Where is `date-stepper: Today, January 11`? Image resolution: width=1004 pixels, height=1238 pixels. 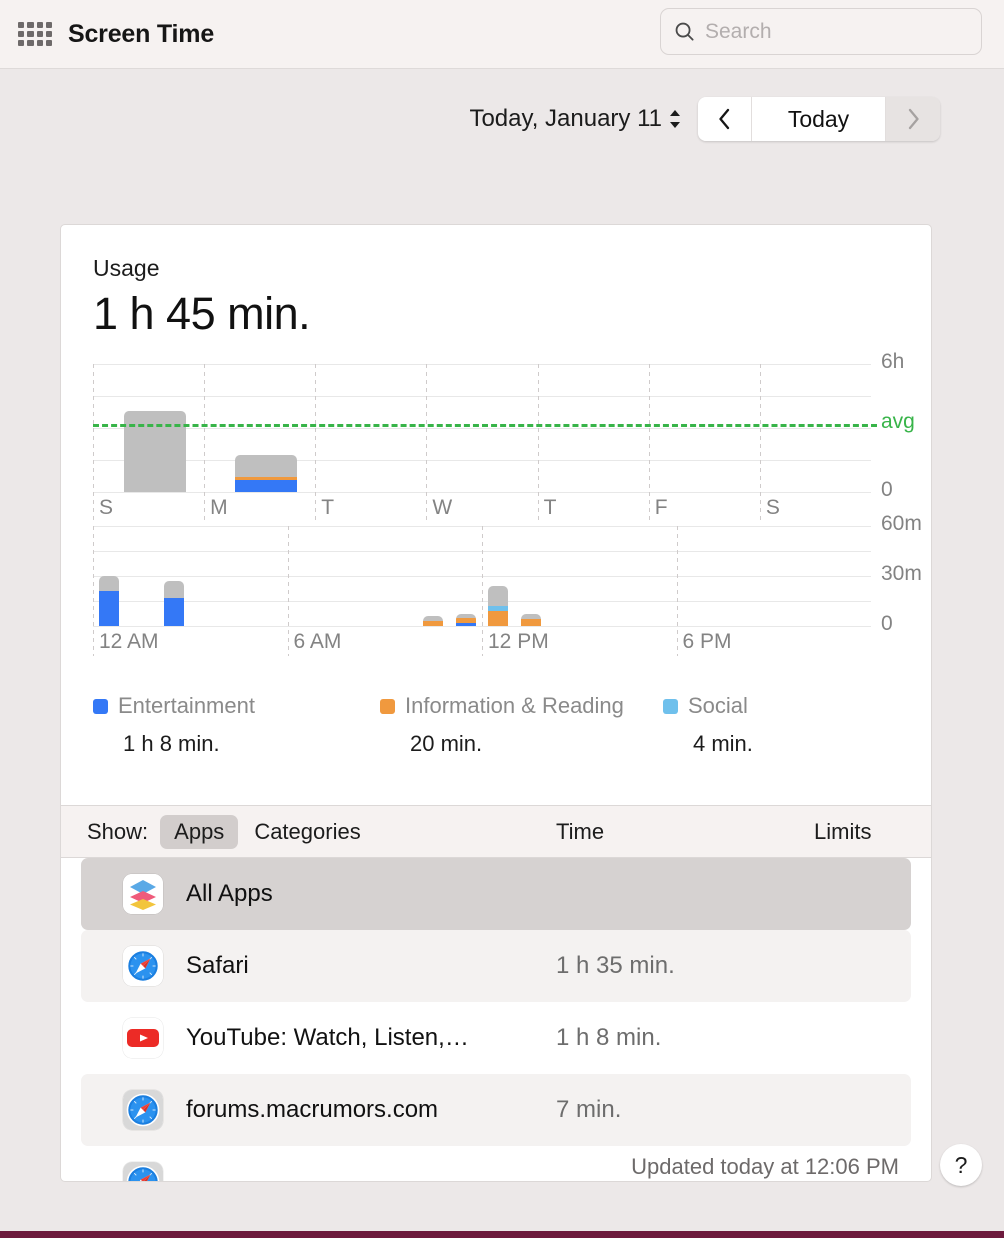 date-stepper: Today, January 11 is located at coordinates (575, 119).